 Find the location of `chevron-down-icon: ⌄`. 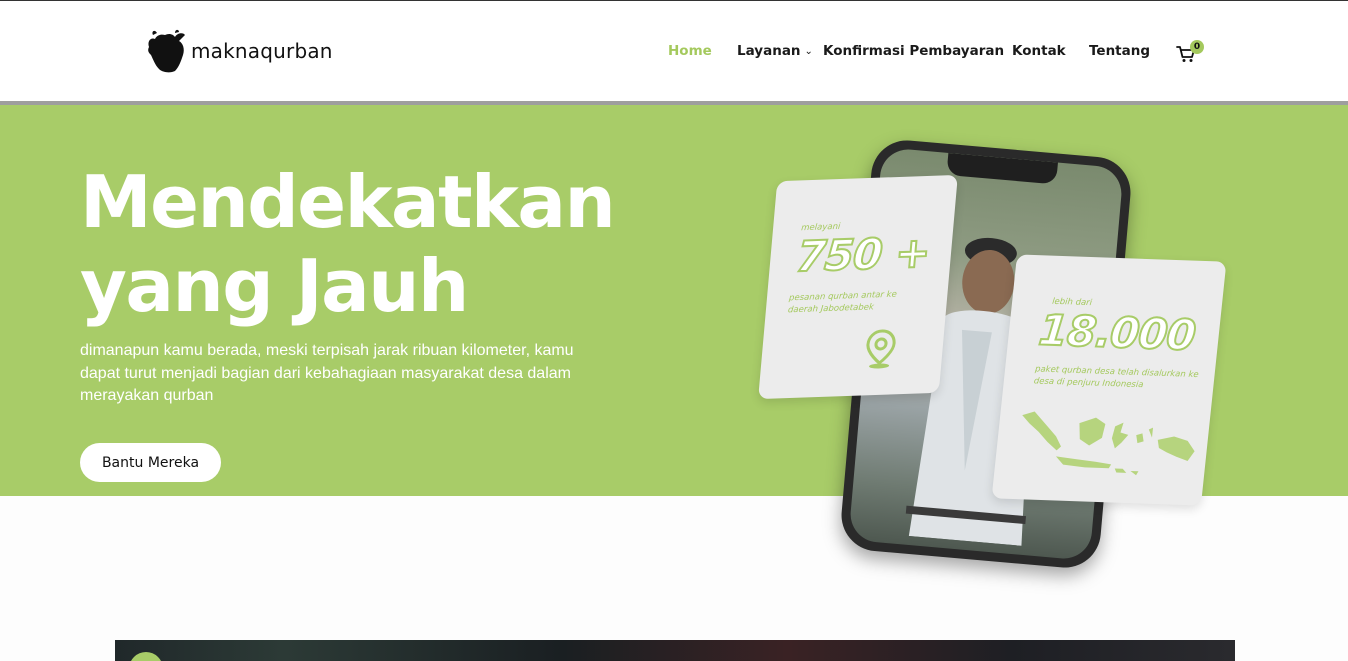

chevron-down-icon: ⌄ is located at coordinates (808, 51).